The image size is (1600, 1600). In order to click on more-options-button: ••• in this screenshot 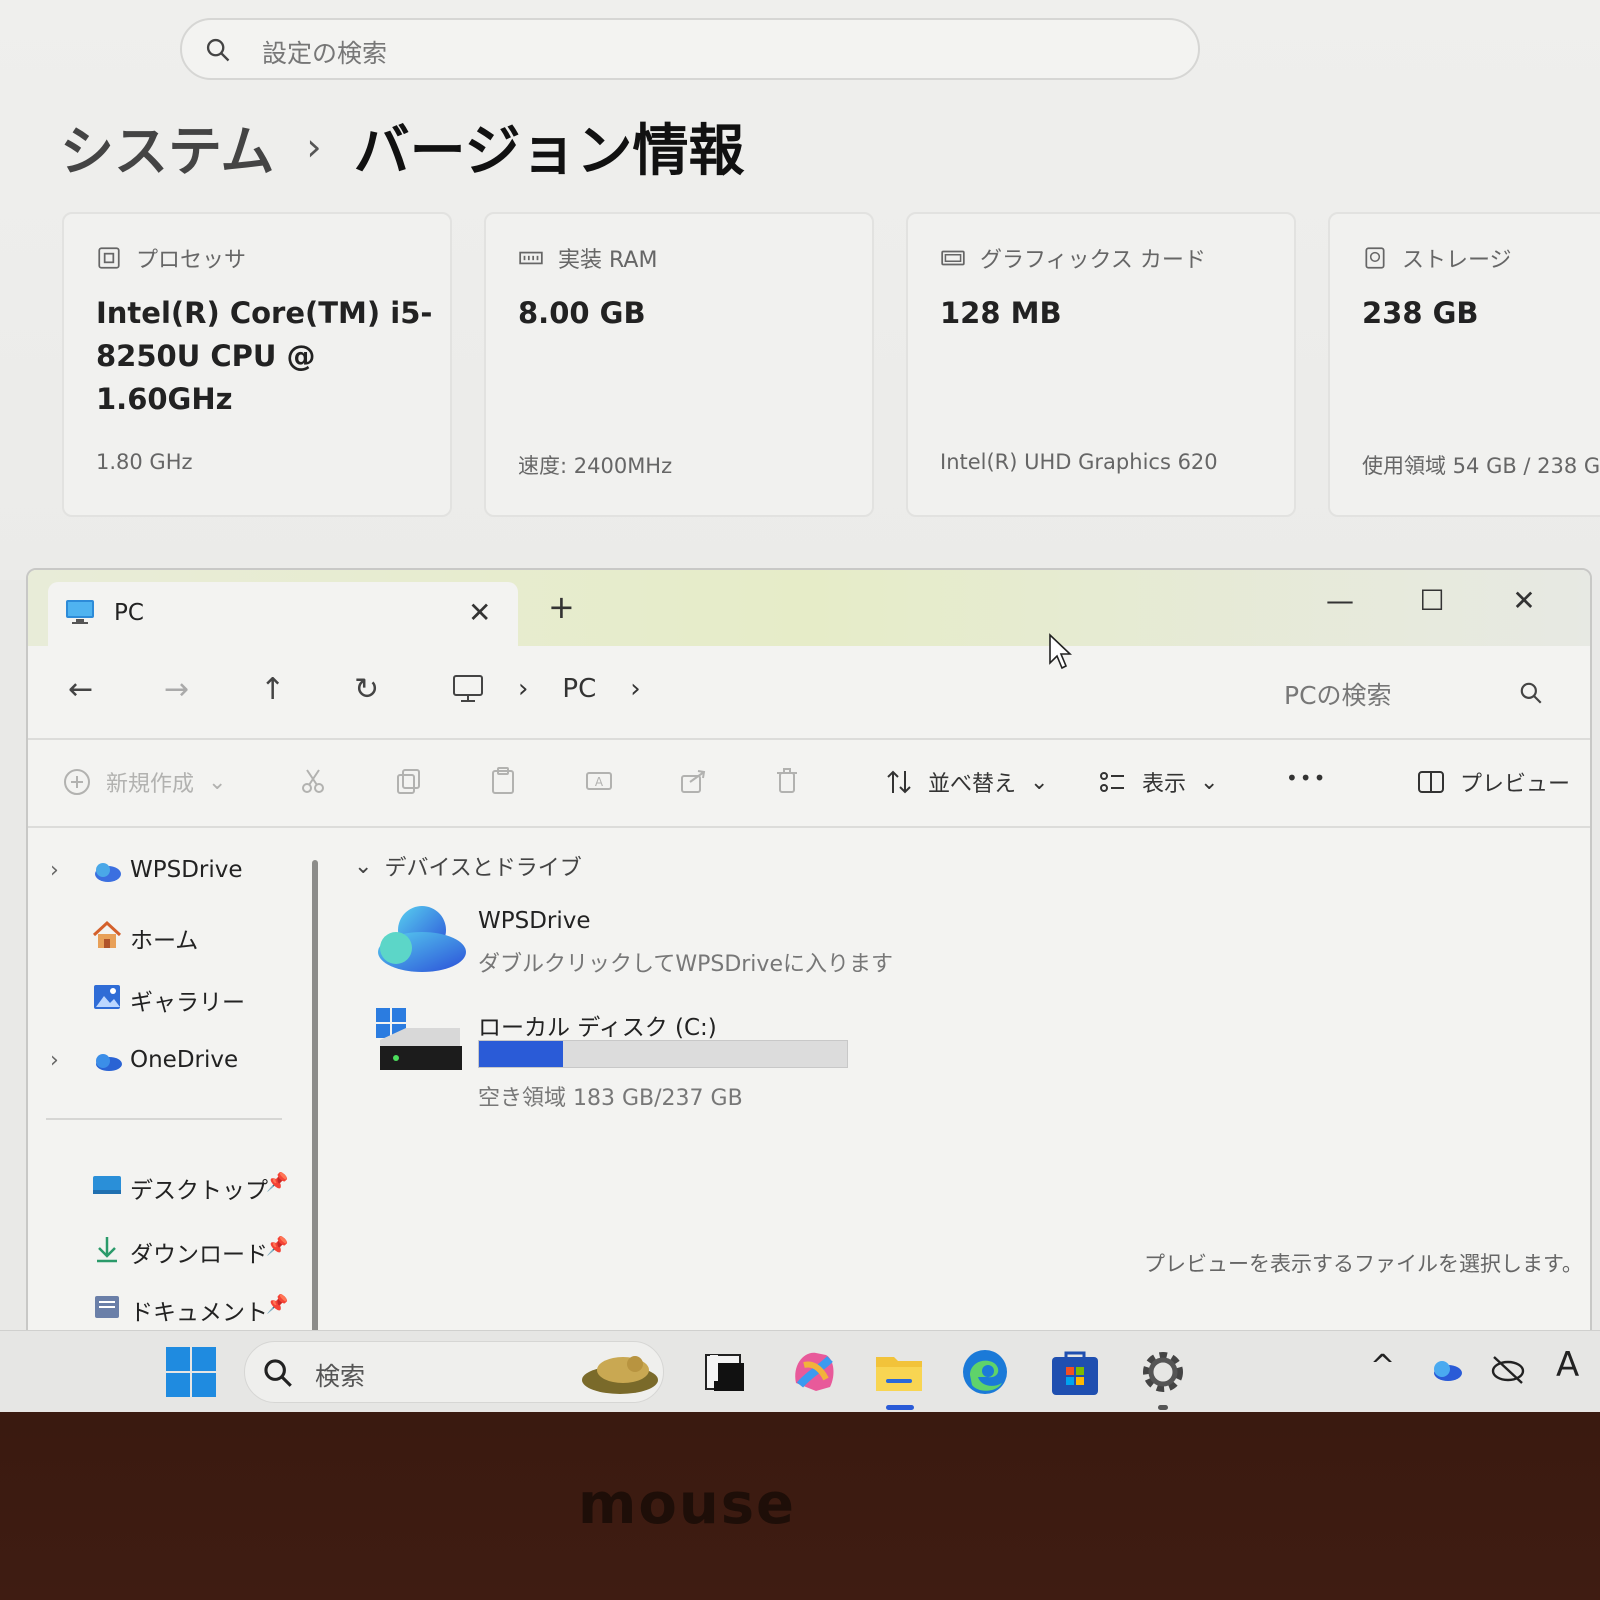, I will do `click(1306, 778)`.